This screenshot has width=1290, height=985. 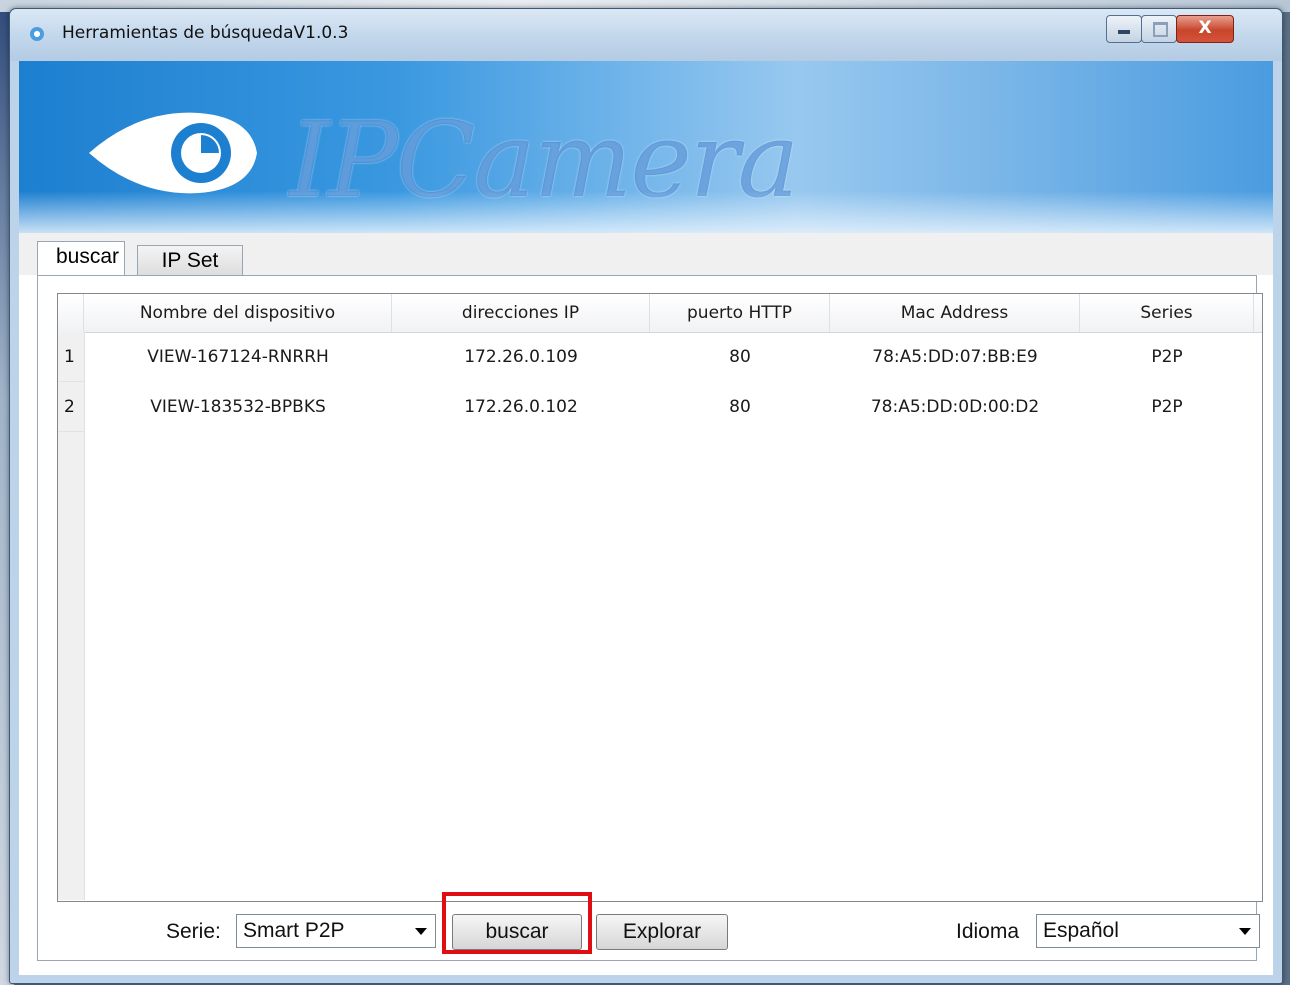 I want to click on row-number: 2, so click(x=71, y=407).